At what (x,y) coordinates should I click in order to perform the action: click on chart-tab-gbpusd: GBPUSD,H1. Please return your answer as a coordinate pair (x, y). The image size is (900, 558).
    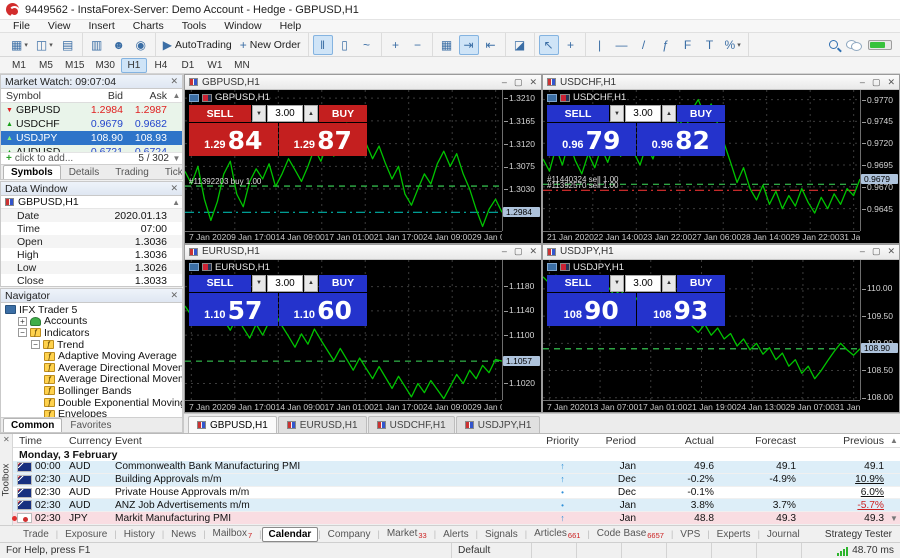
    Looking at the image, I should click on (232, 424).